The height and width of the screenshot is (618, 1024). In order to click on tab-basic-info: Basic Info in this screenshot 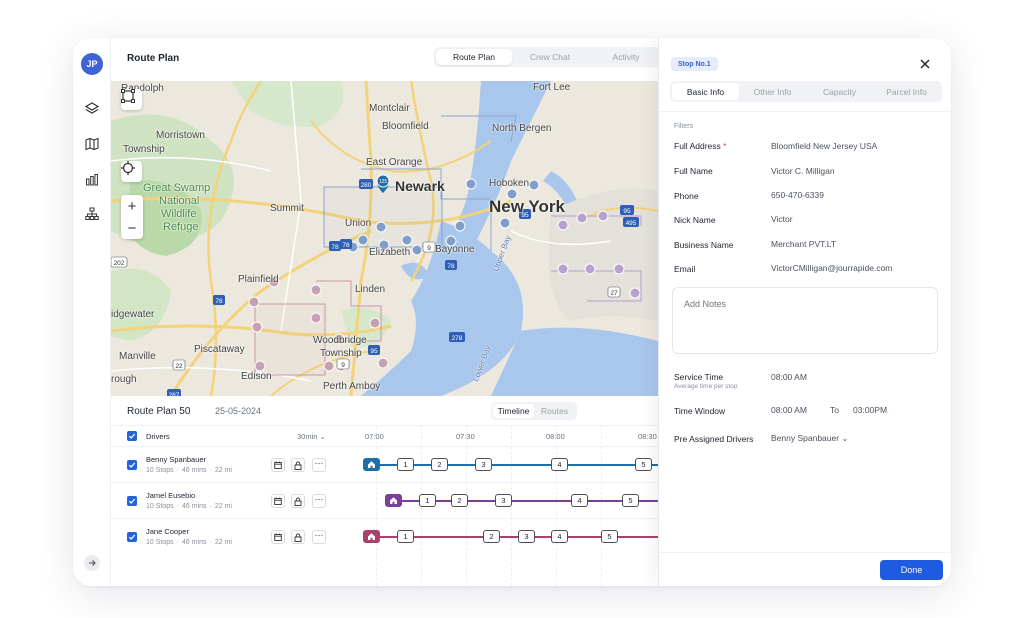, I will do `click(705, 91)`.